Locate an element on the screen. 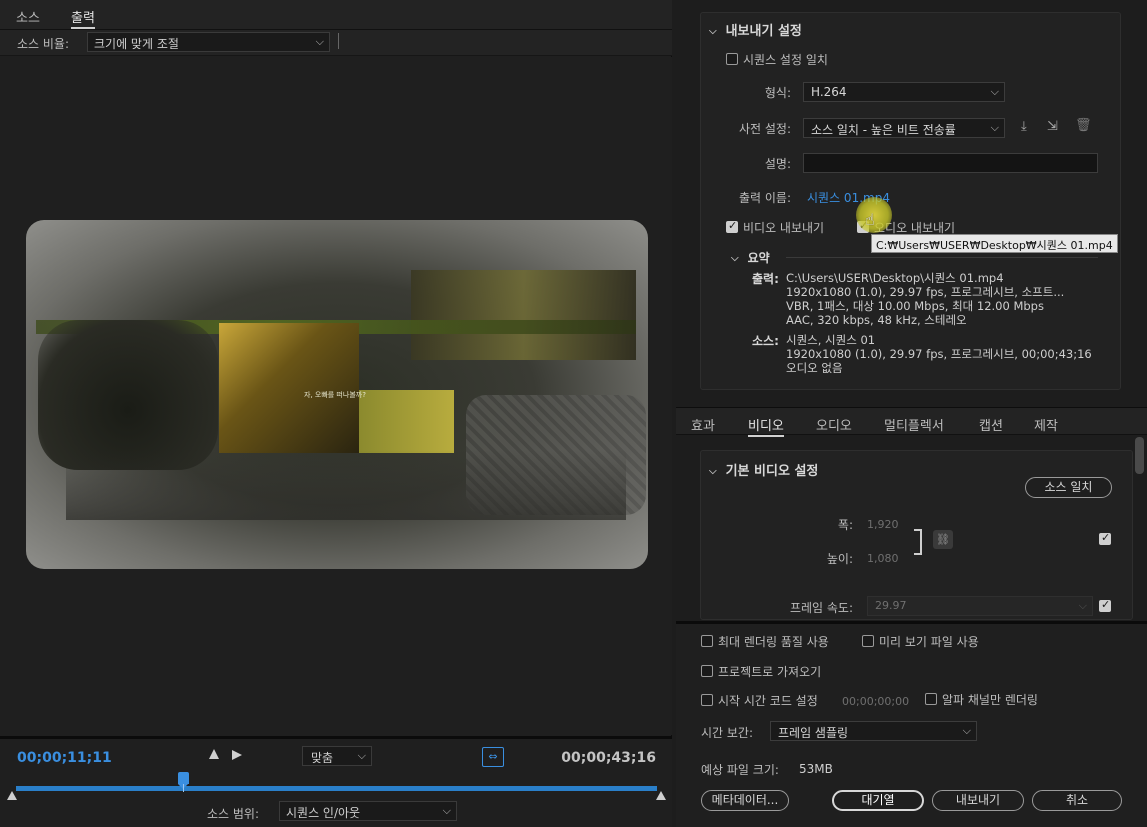 This screenshot has height=827, width=1147. tab-source: 소스 is located at coordinates (28, 16).